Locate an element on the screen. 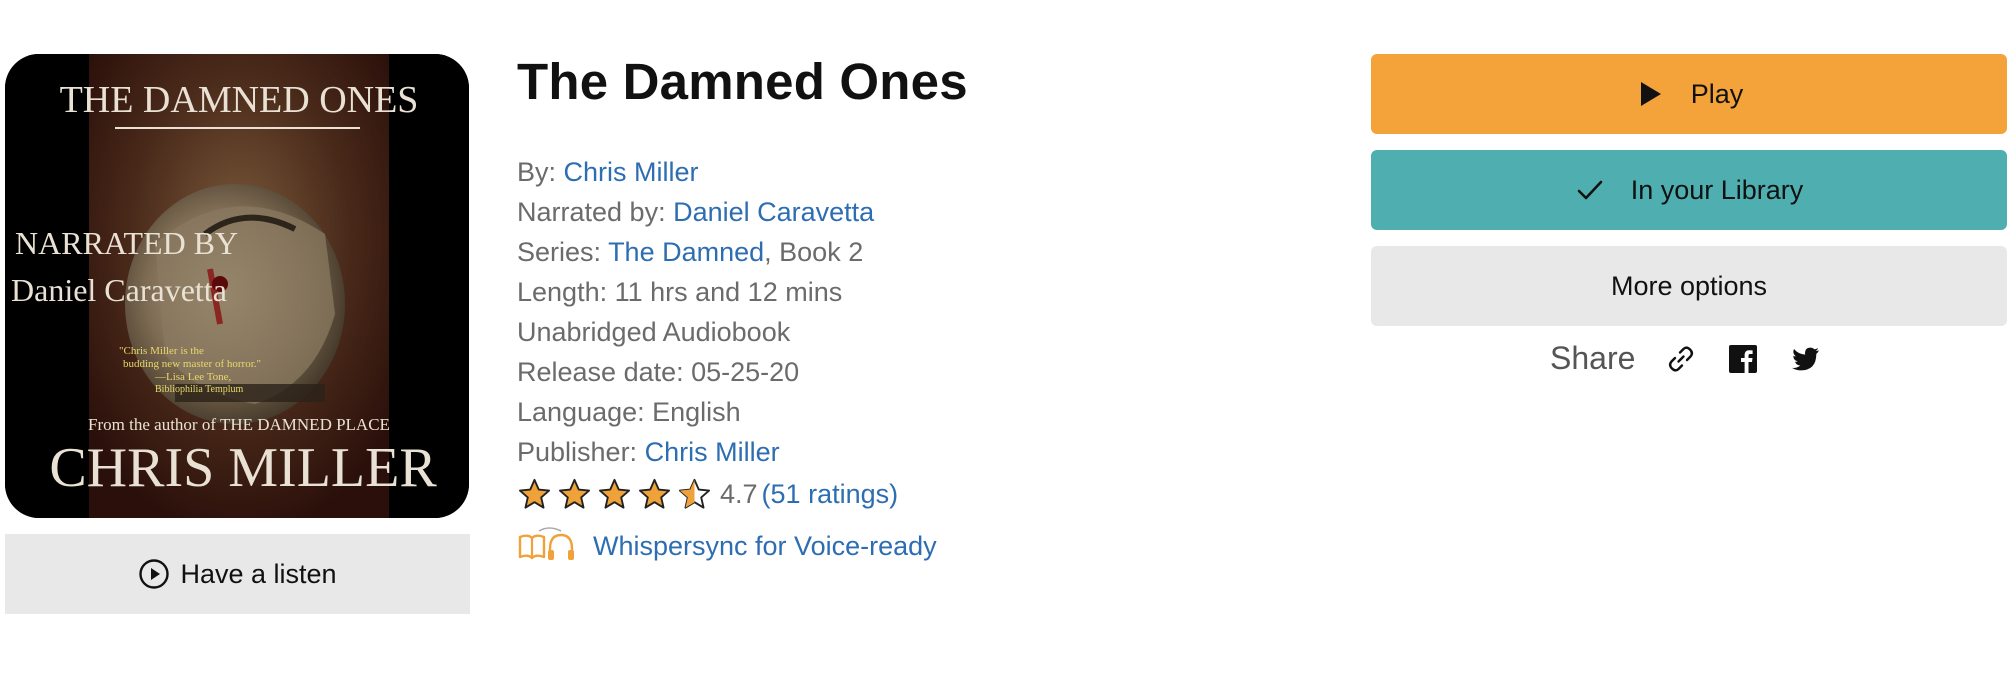 This screenshot has height=696, width=2012. series-link: The Damned is located at coordinates (686, 252).